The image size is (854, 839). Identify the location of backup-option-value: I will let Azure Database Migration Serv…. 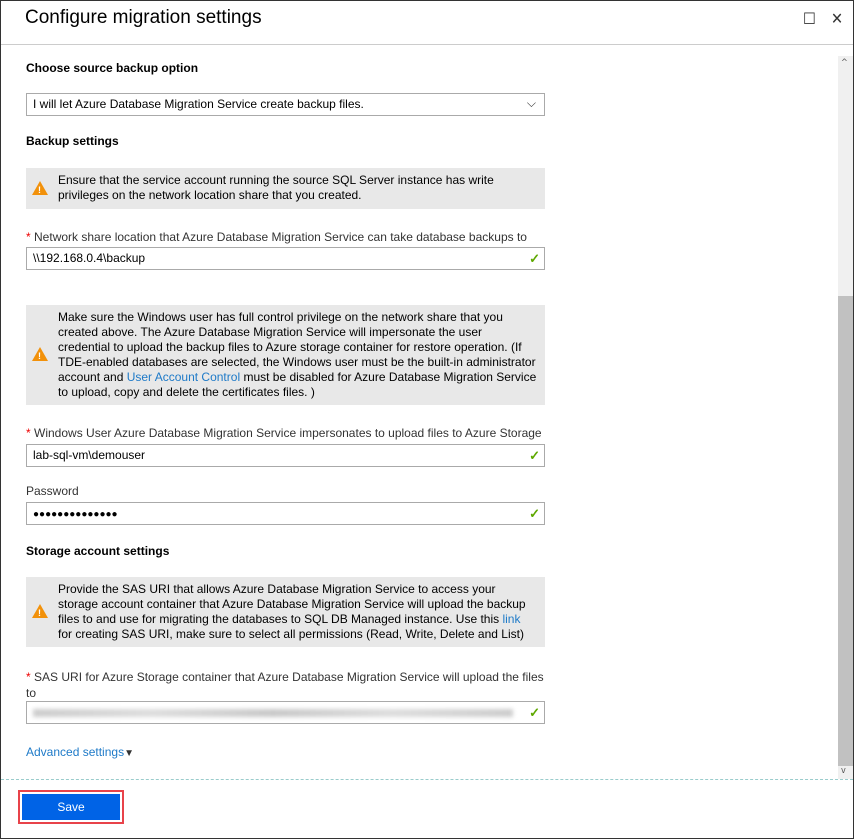
(198, 104).